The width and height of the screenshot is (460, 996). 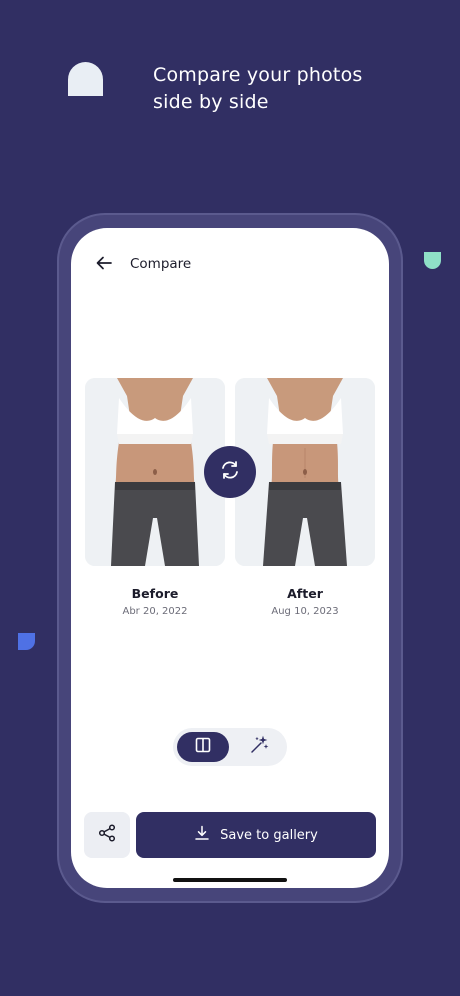 What do you see at coordinates (230, 880) in the screenshot?
I see `home-indicator` at bounding box center [230, 880].